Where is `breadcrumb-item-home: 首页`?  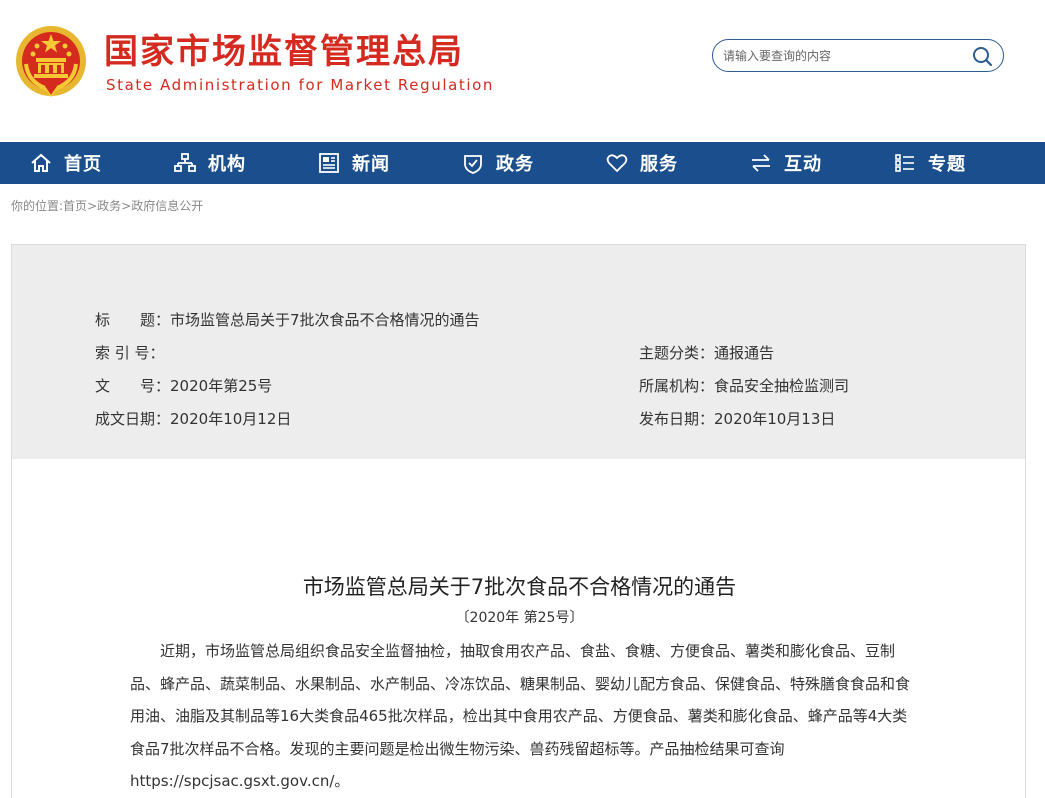 breadcrumb-item-home: 首页 is located at coordinates (75, 206).